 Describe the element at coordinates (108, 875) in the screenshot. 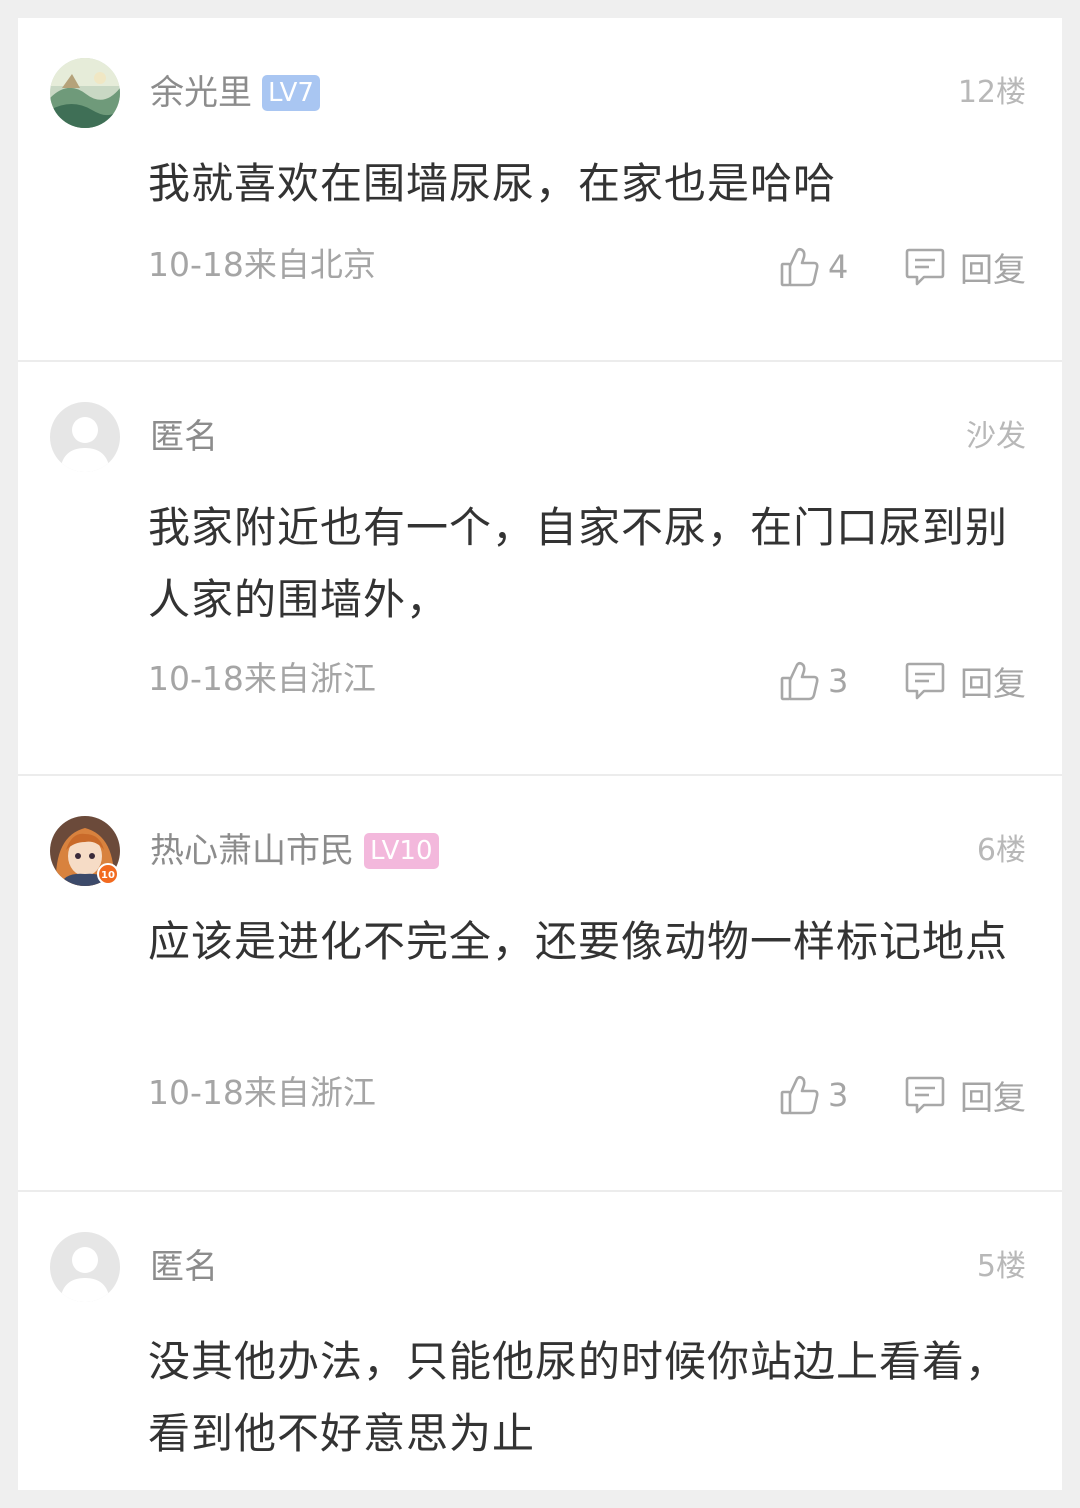

I see `svg-text: 10` at that location.